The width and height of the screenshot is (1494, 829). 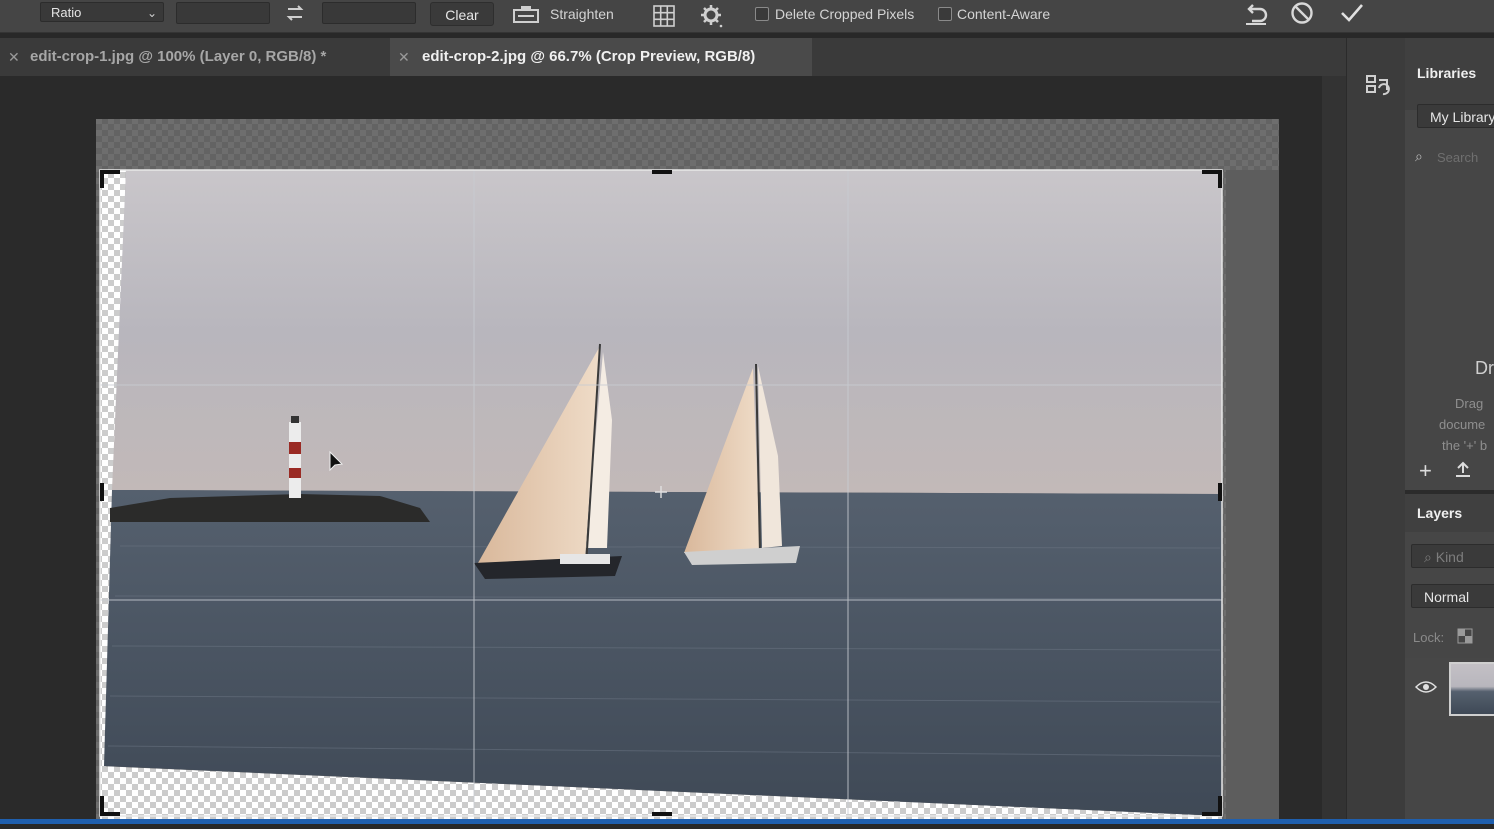 What do you see at coordinates (1429, 637) in the screenshot?
I see `lock-label: Lock:` at bounding box center [1429, 637].